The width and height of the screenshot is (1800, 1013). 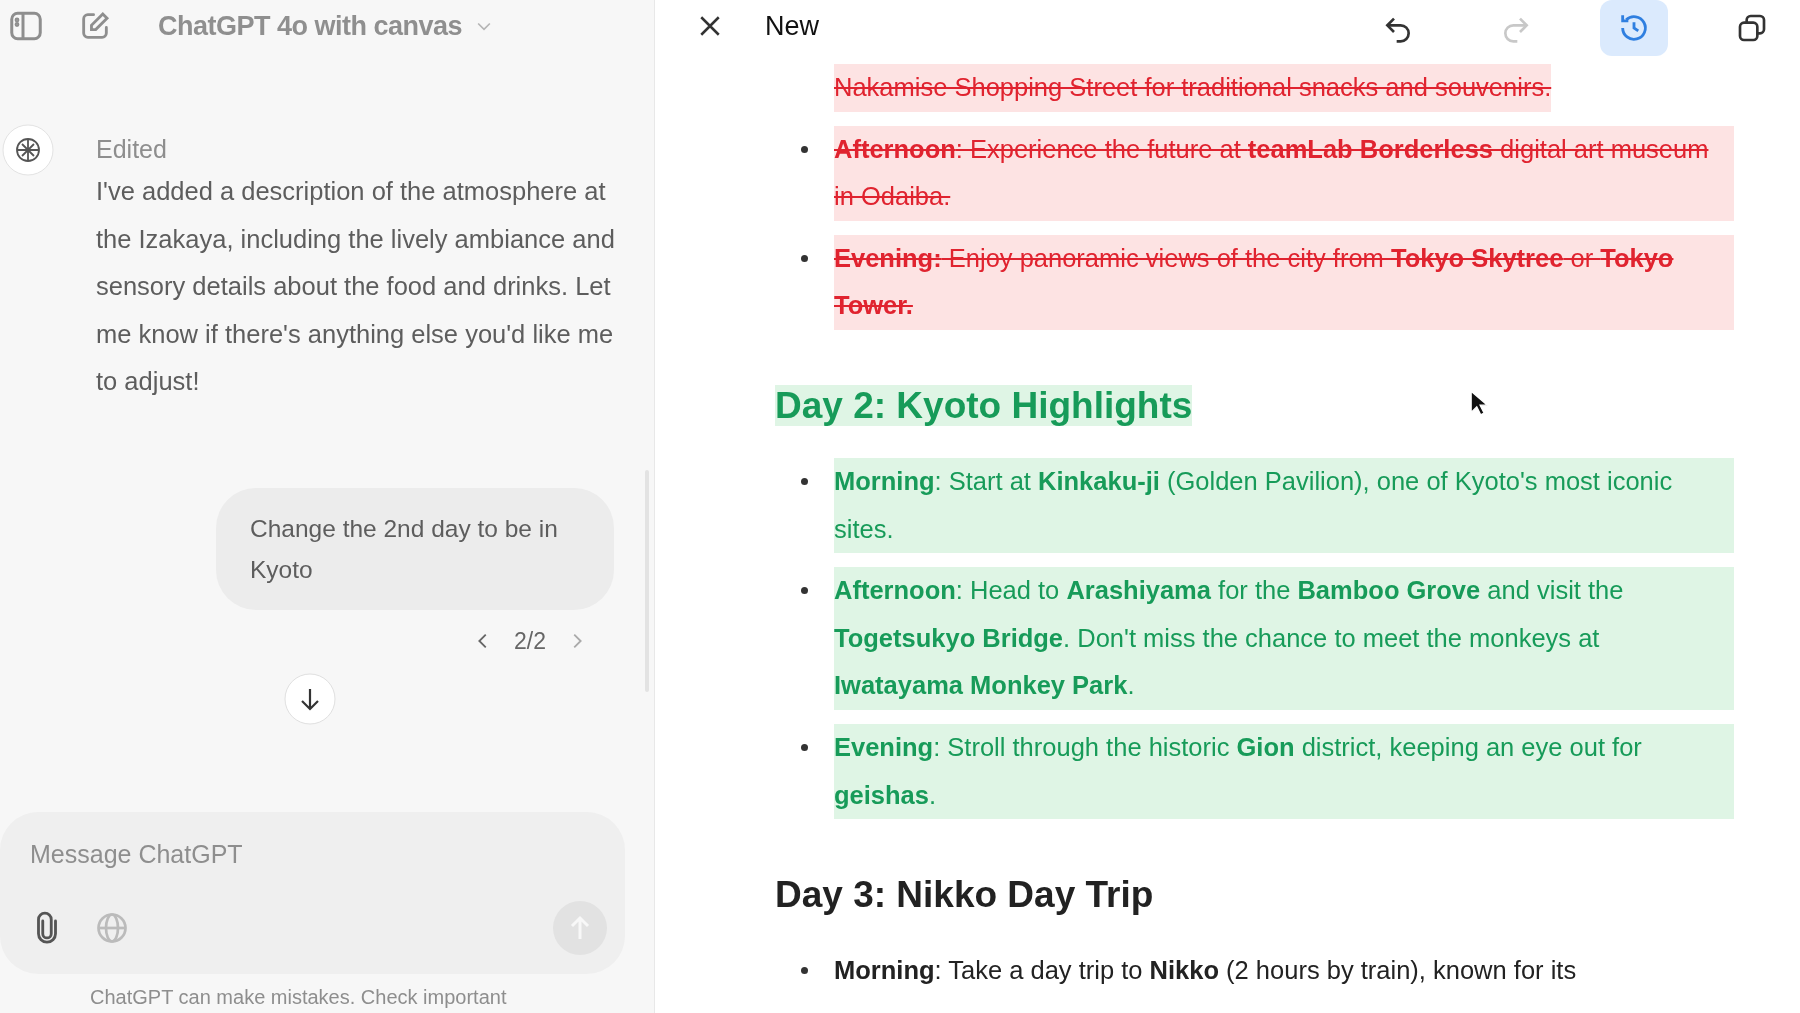 I want to click on model-selector: ChatGPT 4o with canvas, so click(x=326, y=26).